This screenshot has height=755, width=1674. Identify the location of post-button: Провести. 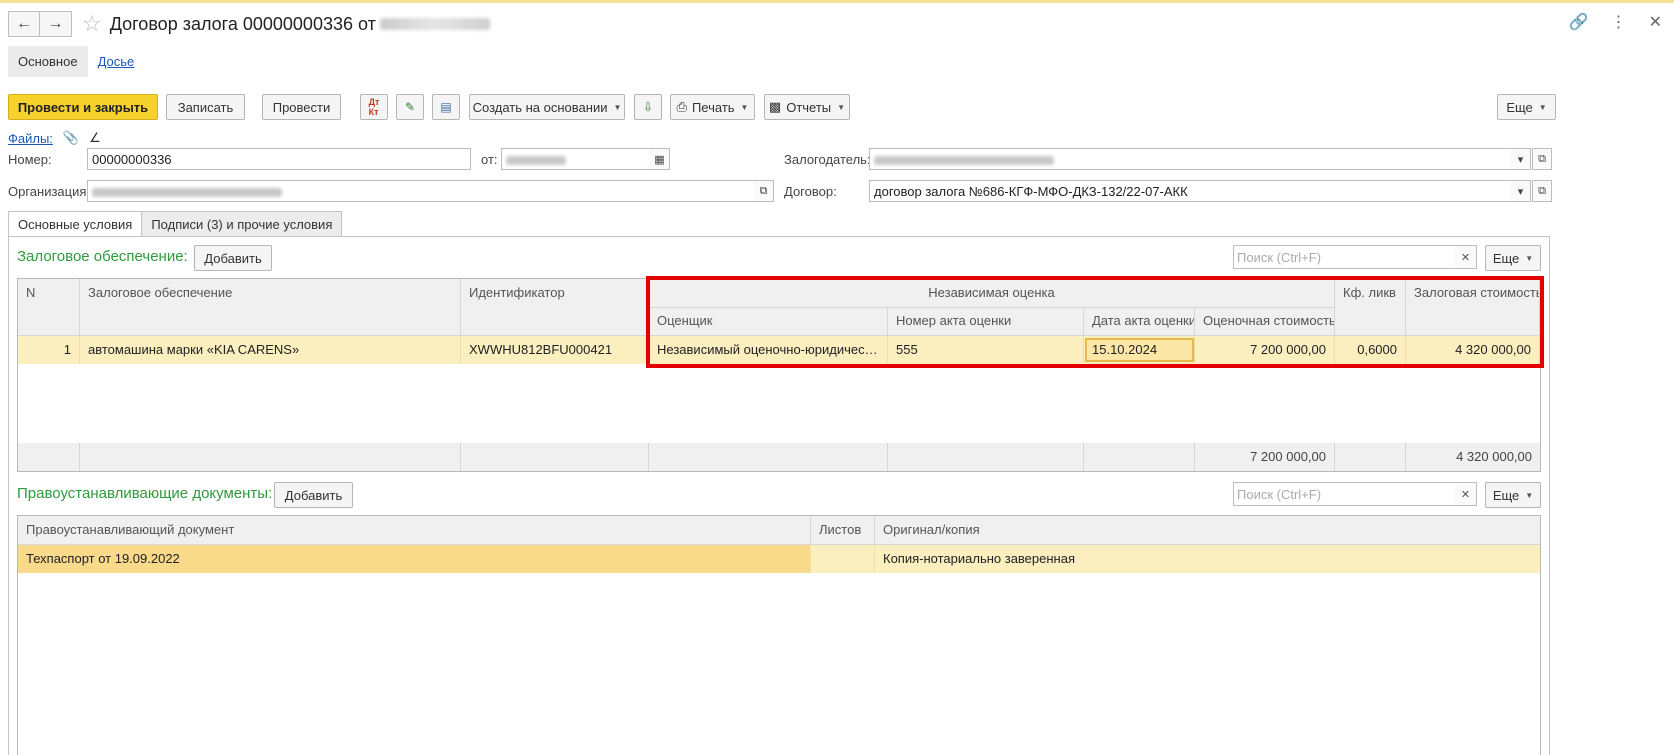
(301, 107).